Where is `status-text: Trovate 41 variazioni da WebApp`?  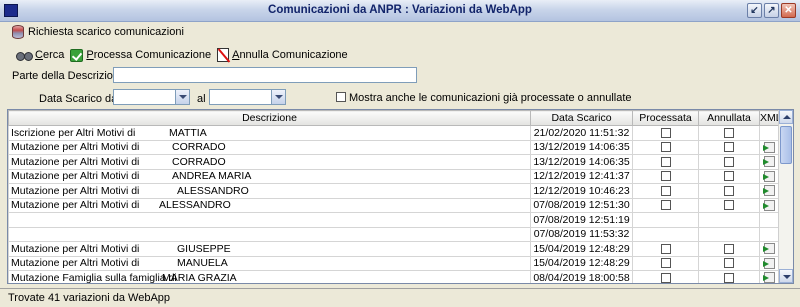 status-text: Trovate 41 variazioni da WebApp is located at coordinates (89, 298).